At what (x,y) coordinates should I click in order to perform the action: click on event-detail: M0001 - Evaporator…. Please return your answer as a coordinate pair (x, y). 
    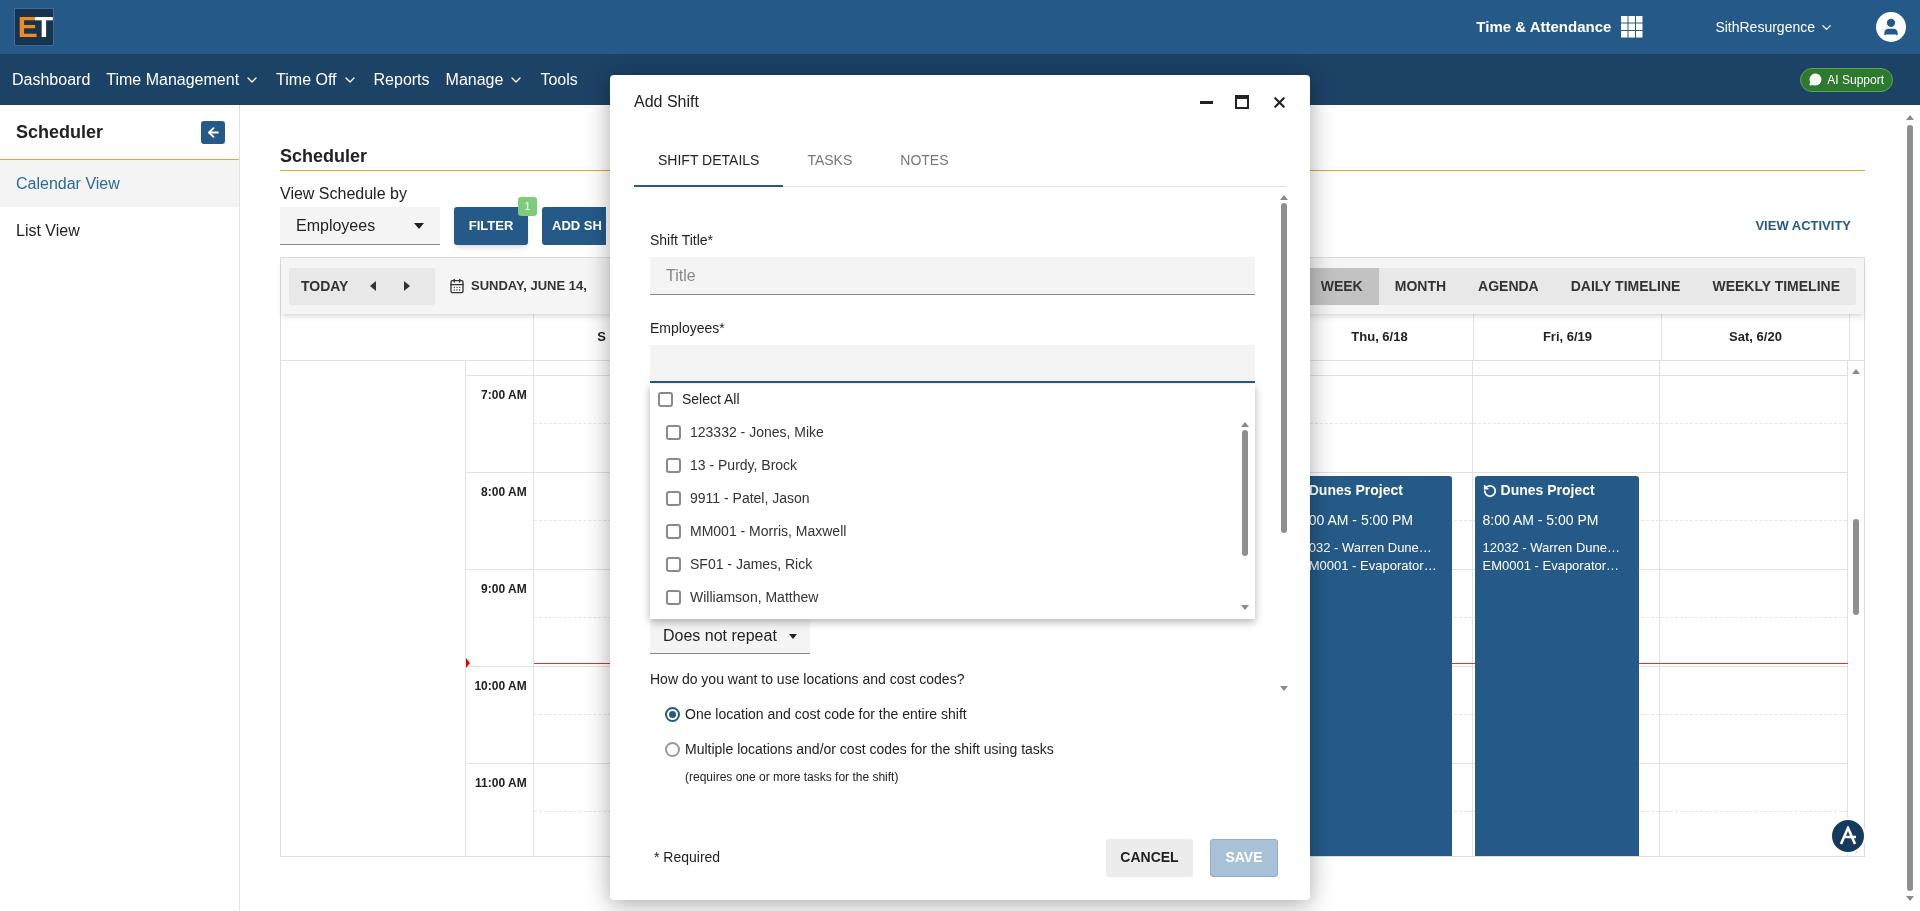
    Looking at the image, I should click on (1373, 566).